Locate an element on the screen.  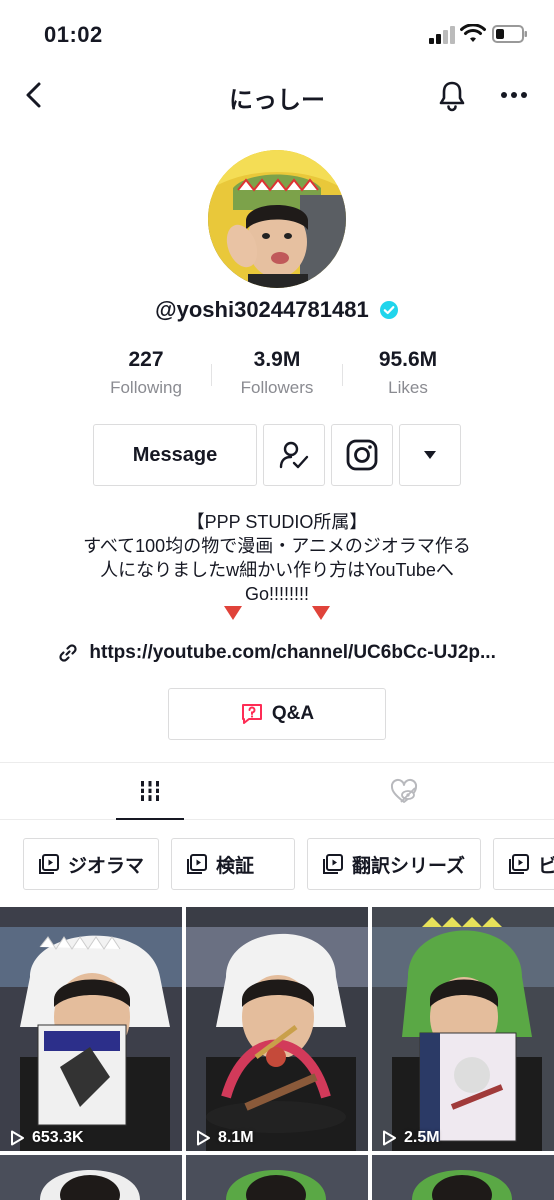
stat-following: 227 Following is located at coordinates (146, 373).